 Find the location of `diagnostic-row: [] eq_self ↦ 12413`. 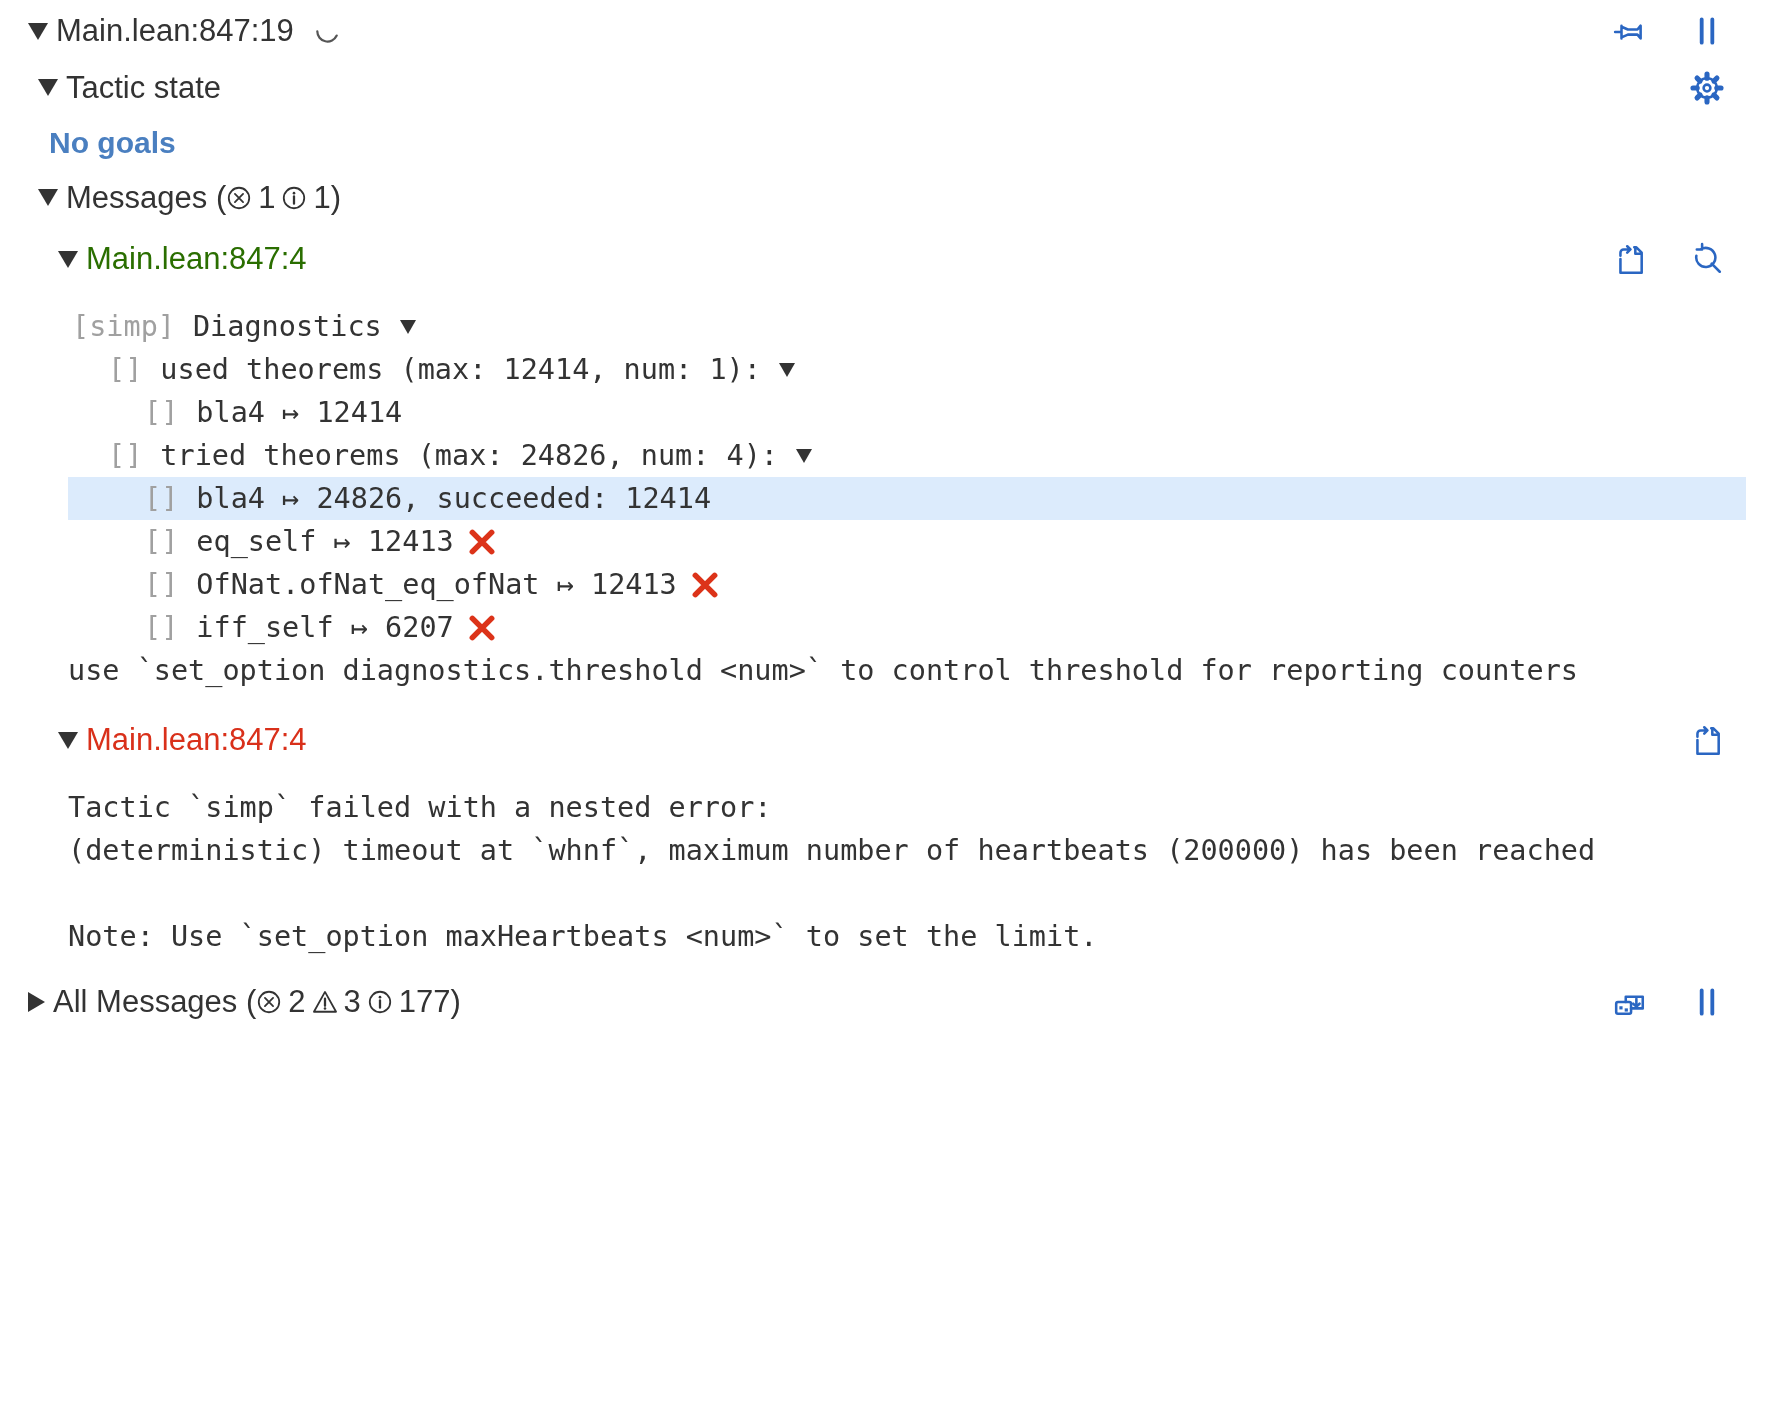

diagnostic-row: [] eq_self ↦ 12413 is located at coordinates (907, 541).